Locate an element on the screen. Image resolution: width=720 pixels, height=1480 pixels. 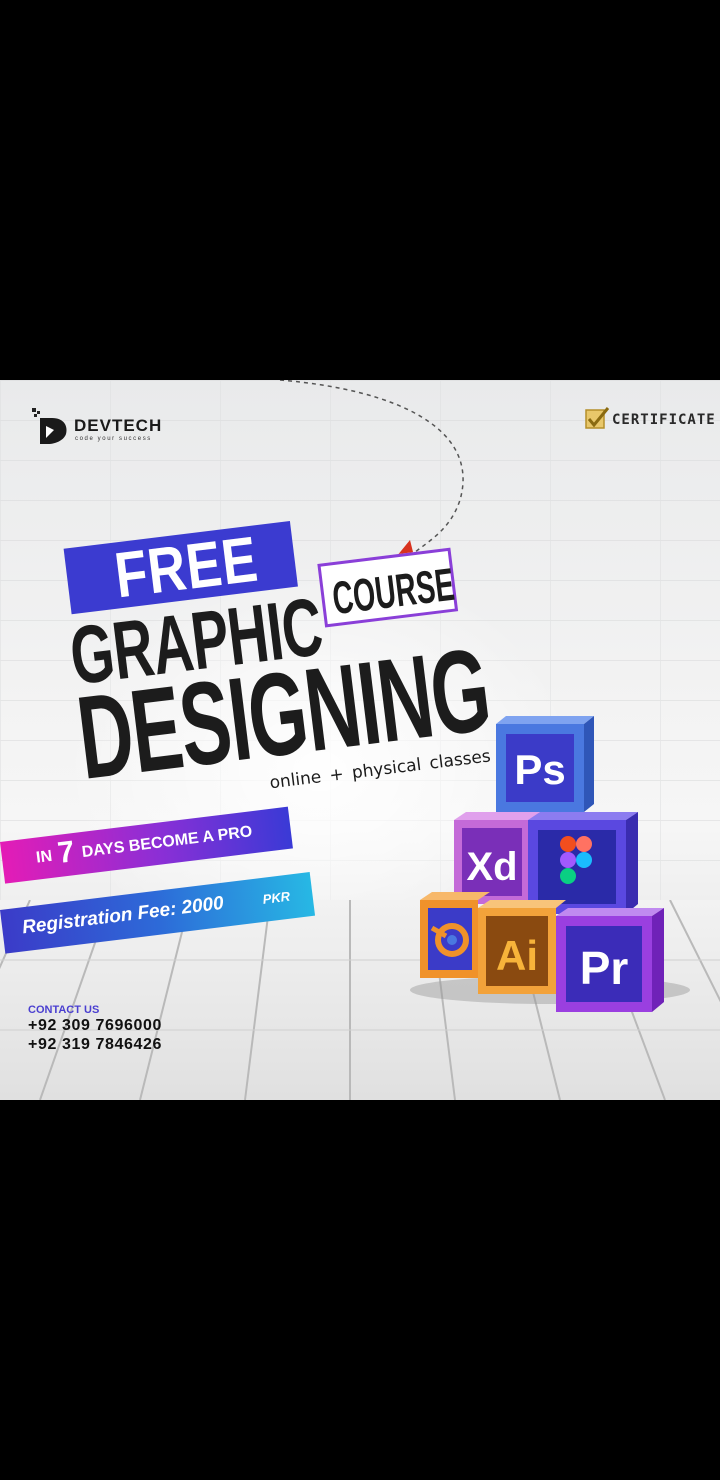
software-cubes: Ps Xd Ai Pr is located at coordinates (550, 864).